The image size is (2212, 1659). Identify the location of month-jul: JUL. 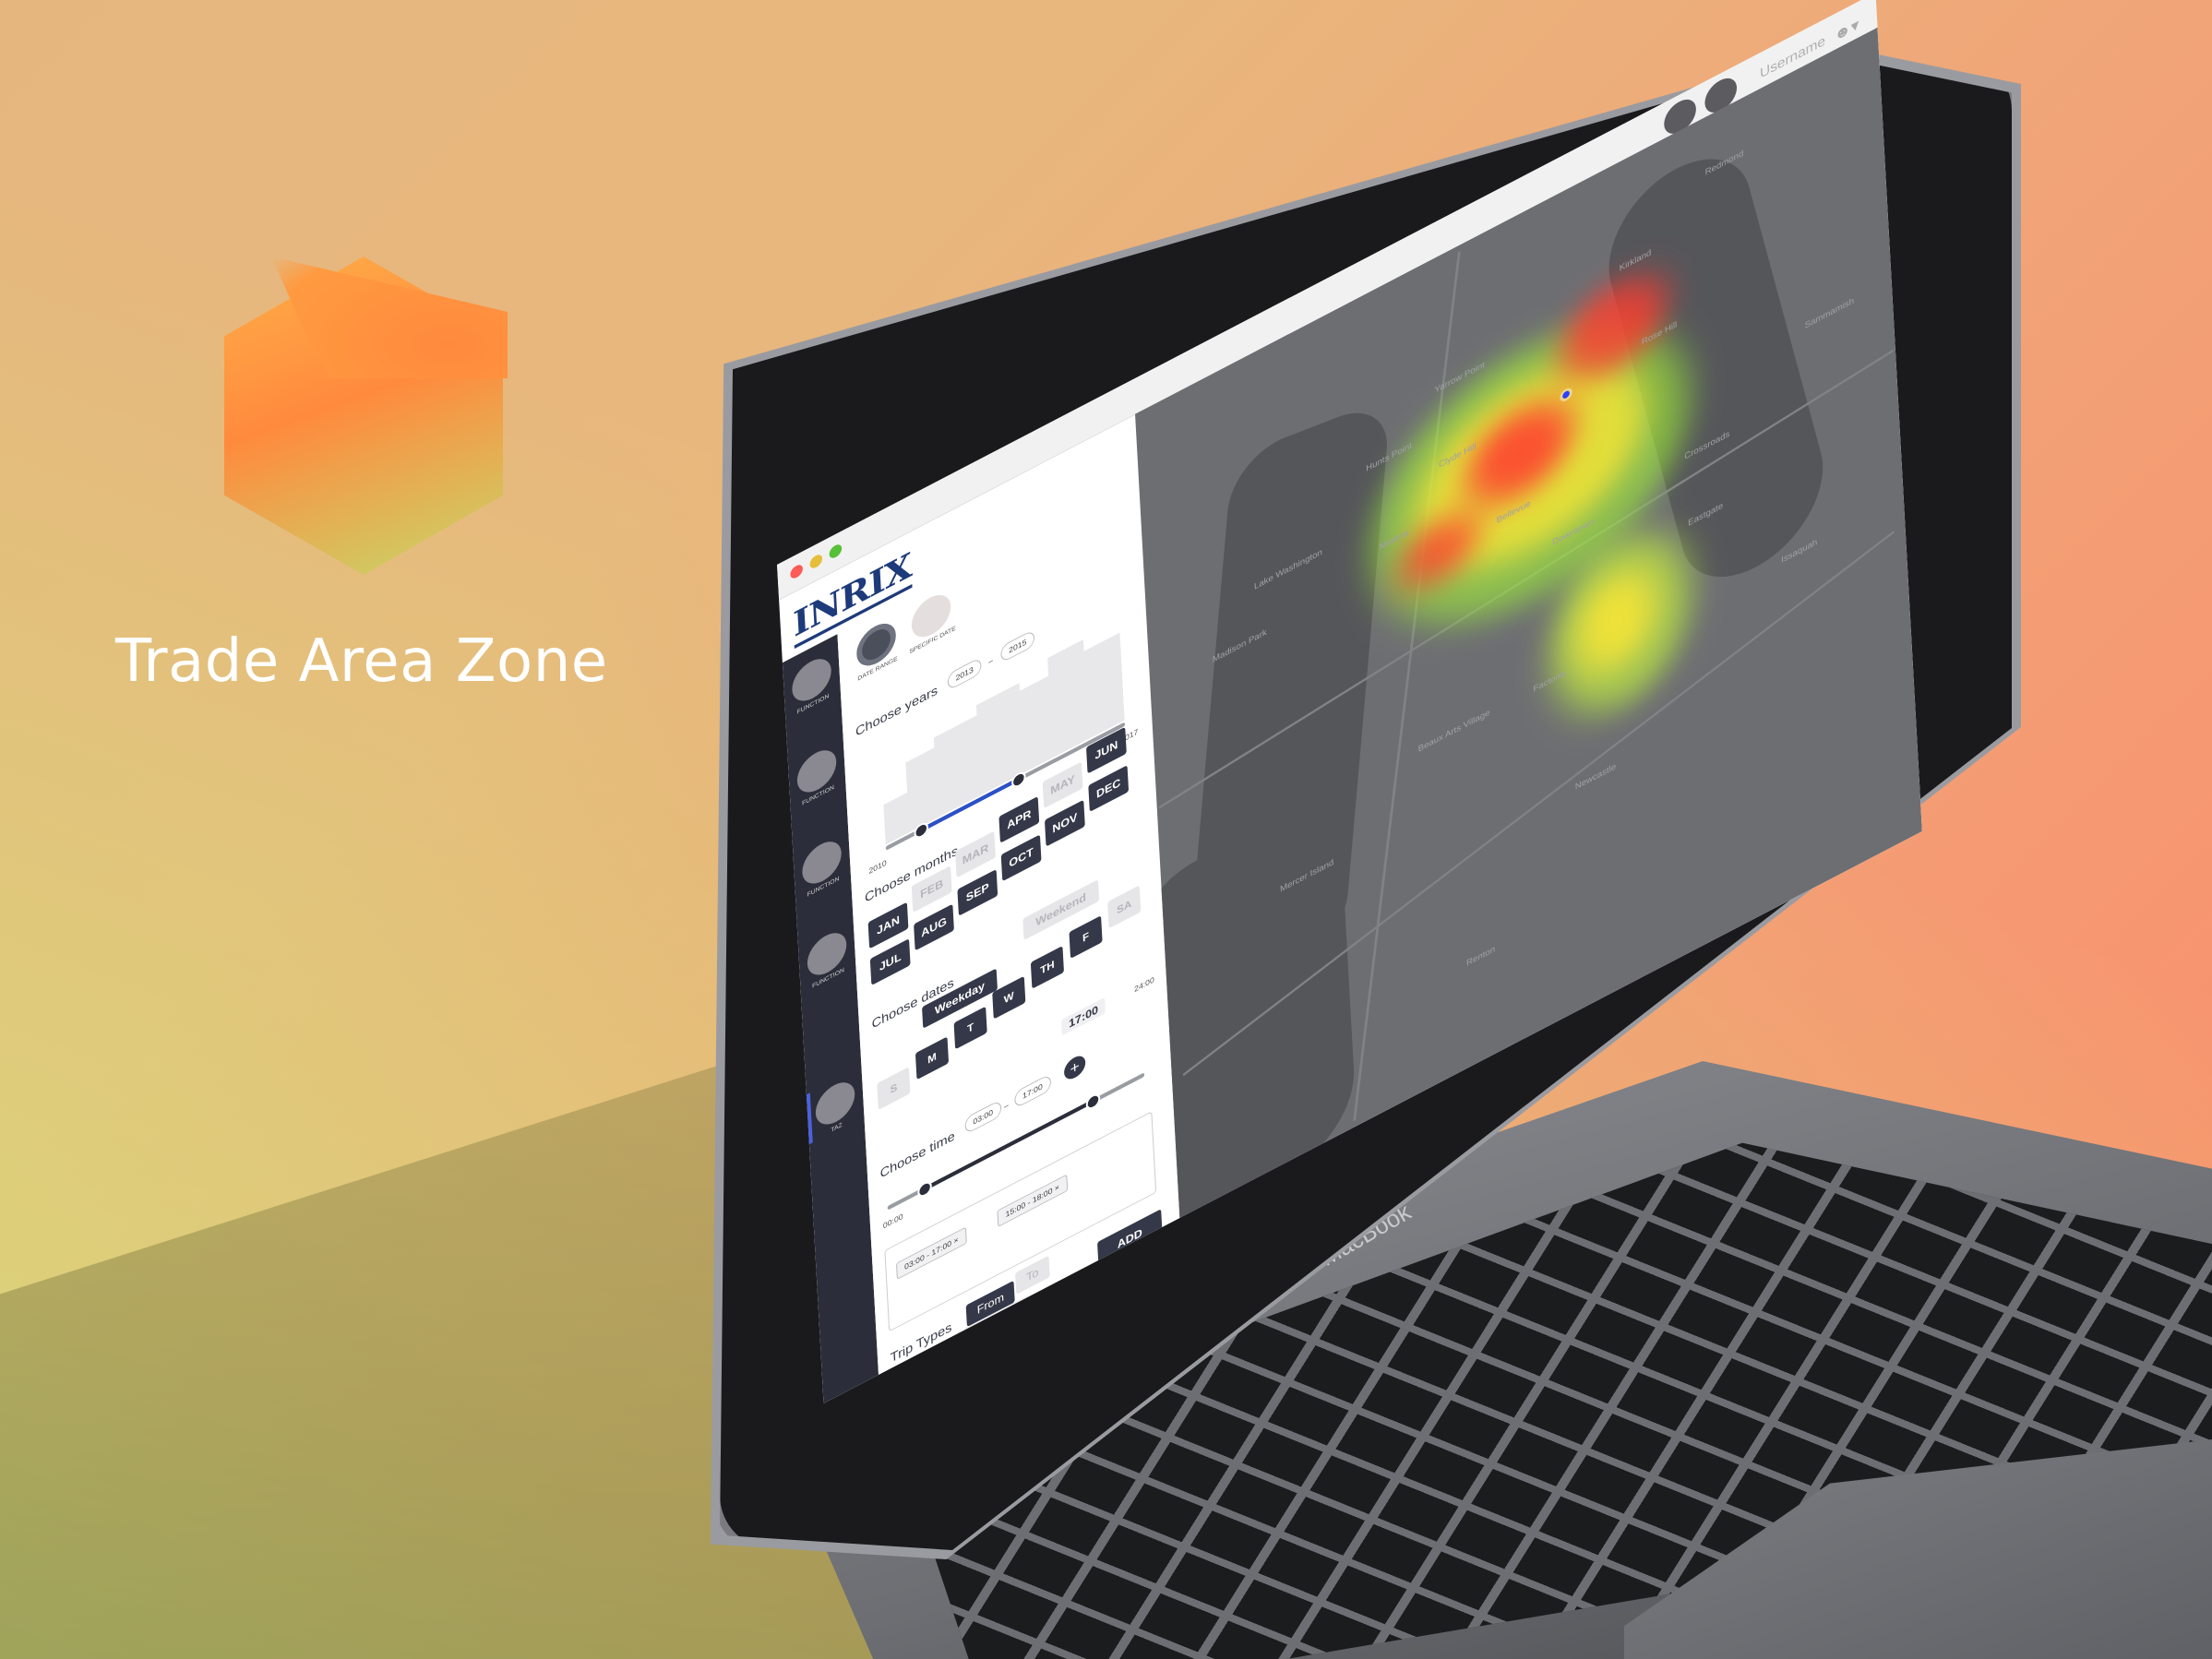
(890, 961).